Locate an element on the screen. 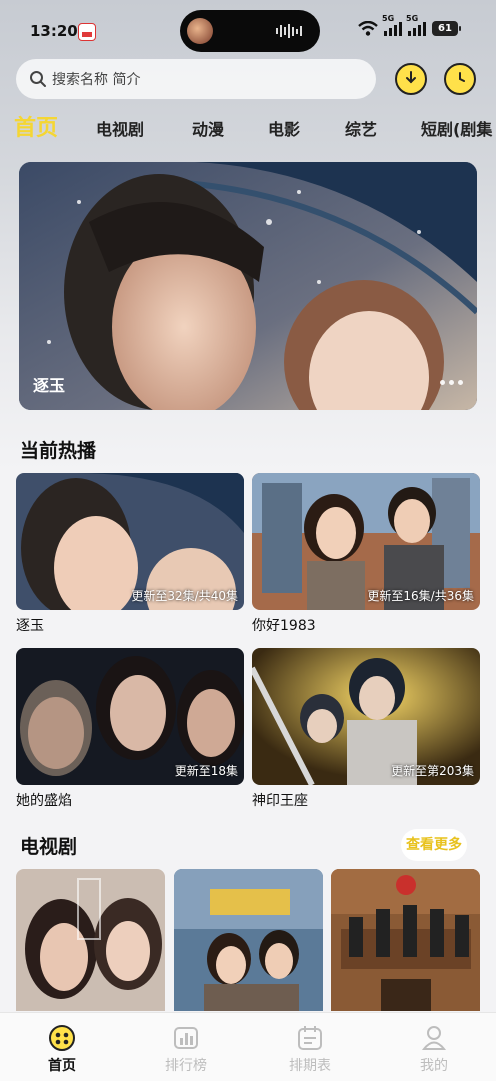  nav-label: 排期表 is located at coordinates (310, 1066).